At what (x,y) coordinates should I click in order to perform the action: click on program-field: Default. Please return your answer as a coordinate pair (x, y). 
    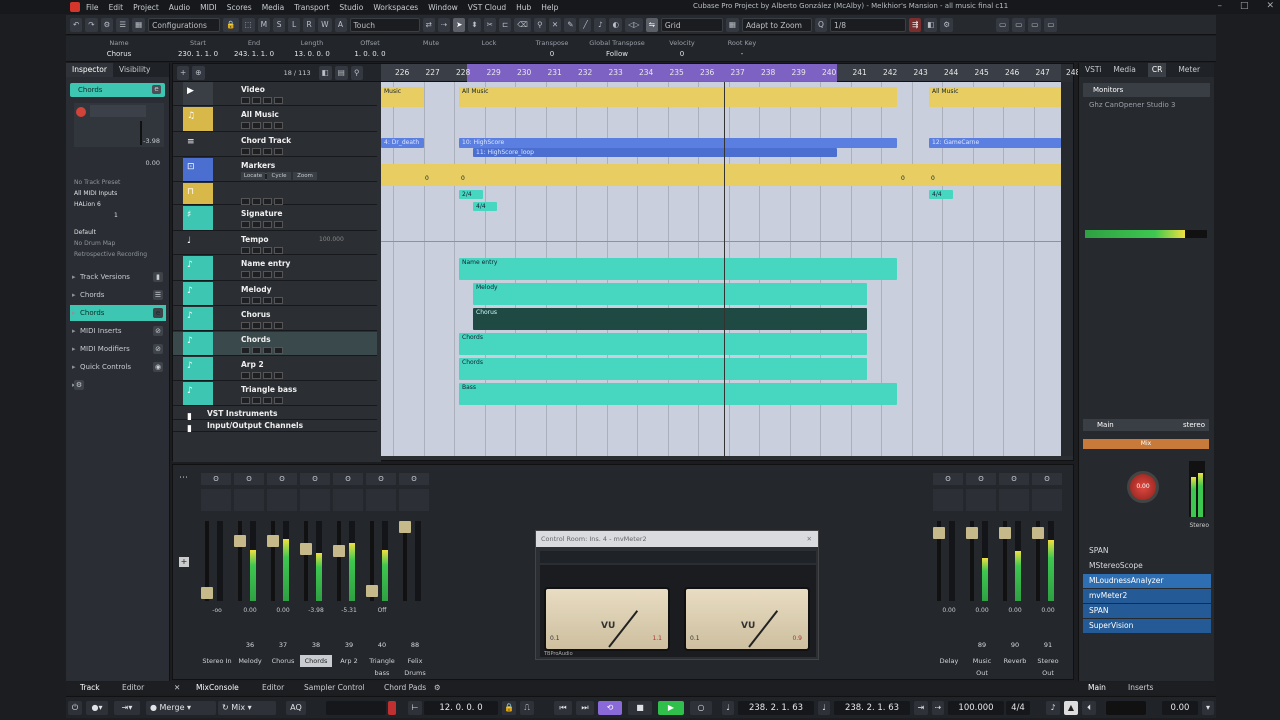
    Looking at the image, I should click on (119, 234).